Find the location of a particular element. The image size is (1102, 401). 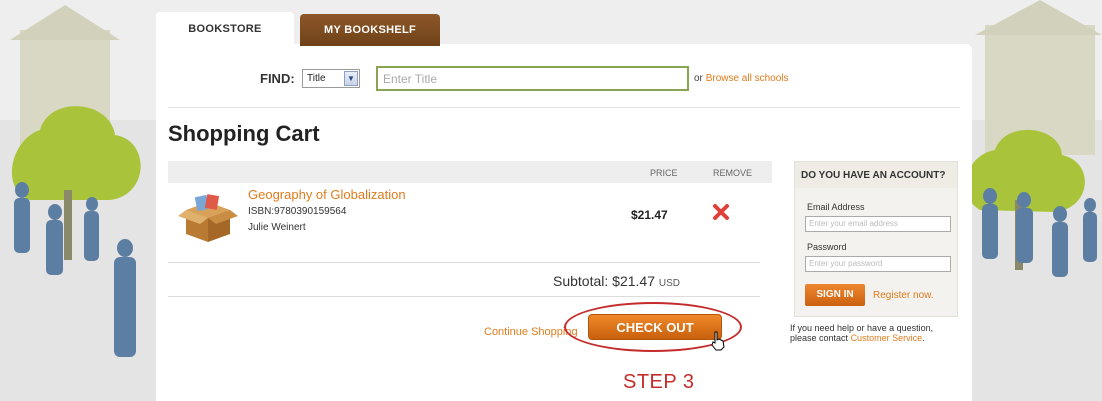

subtotal-currency: USD is located at coordinates (669, 283).